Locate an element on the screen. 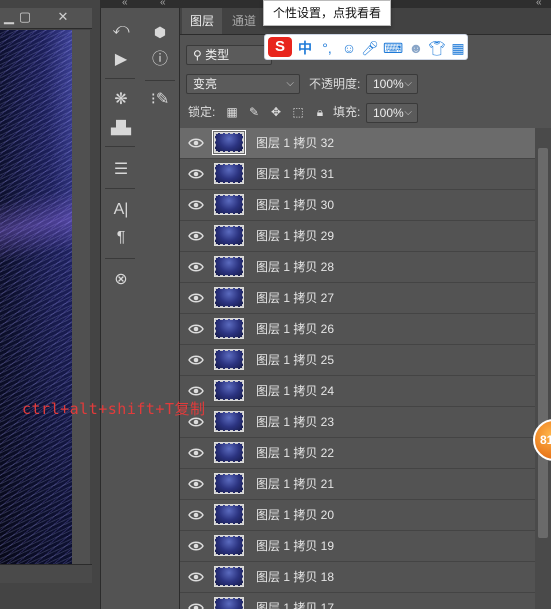 The height and width of the screenshot is (609, 551). lock-position-icon: ✥ is located at coordinates (276, 112).